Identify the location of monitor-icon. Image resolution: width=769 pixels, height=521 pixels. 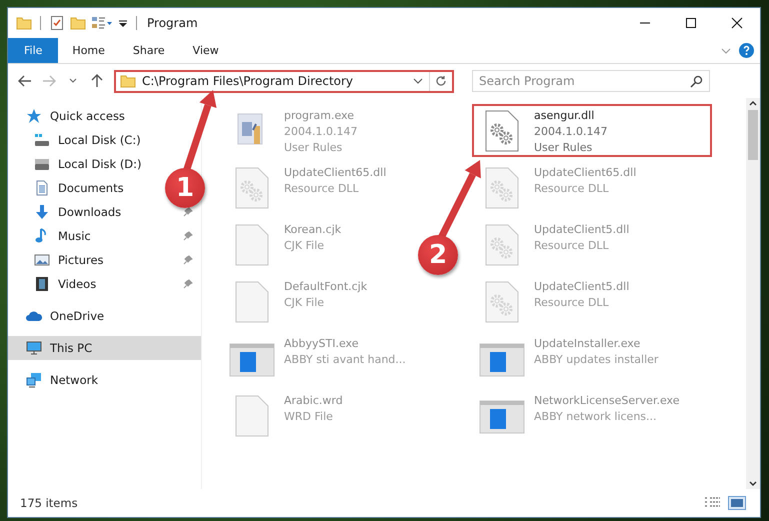
(34, 348).